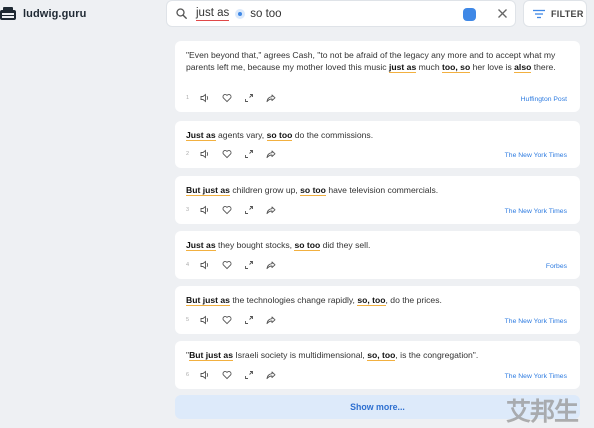 The width and height of the screenshot is (594, 428). I want to click on result-index: 5, so click(188, 320).